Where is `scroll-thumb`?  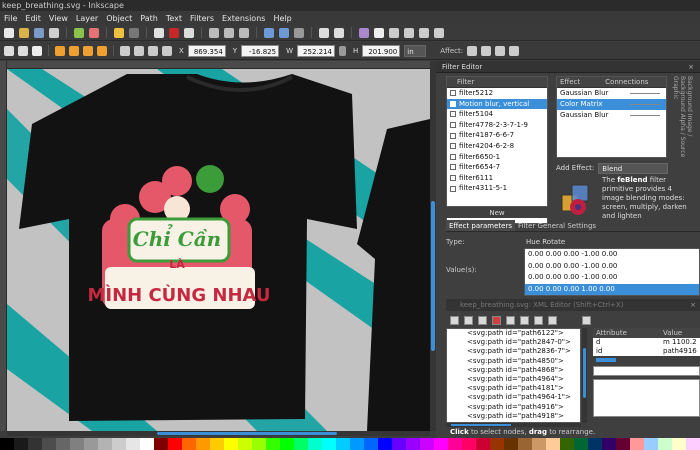
scroll-thumb is located at coordinates (433, 276).